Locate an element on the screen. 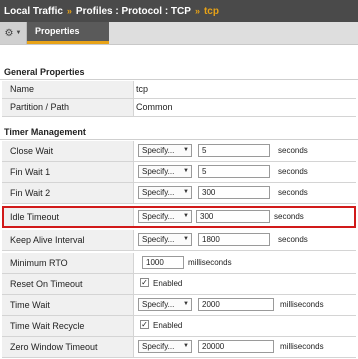 This screenshot has height=359, width=358. fin-wait-1-label: Fin Wait 1 is located at coordinates (68, 172).